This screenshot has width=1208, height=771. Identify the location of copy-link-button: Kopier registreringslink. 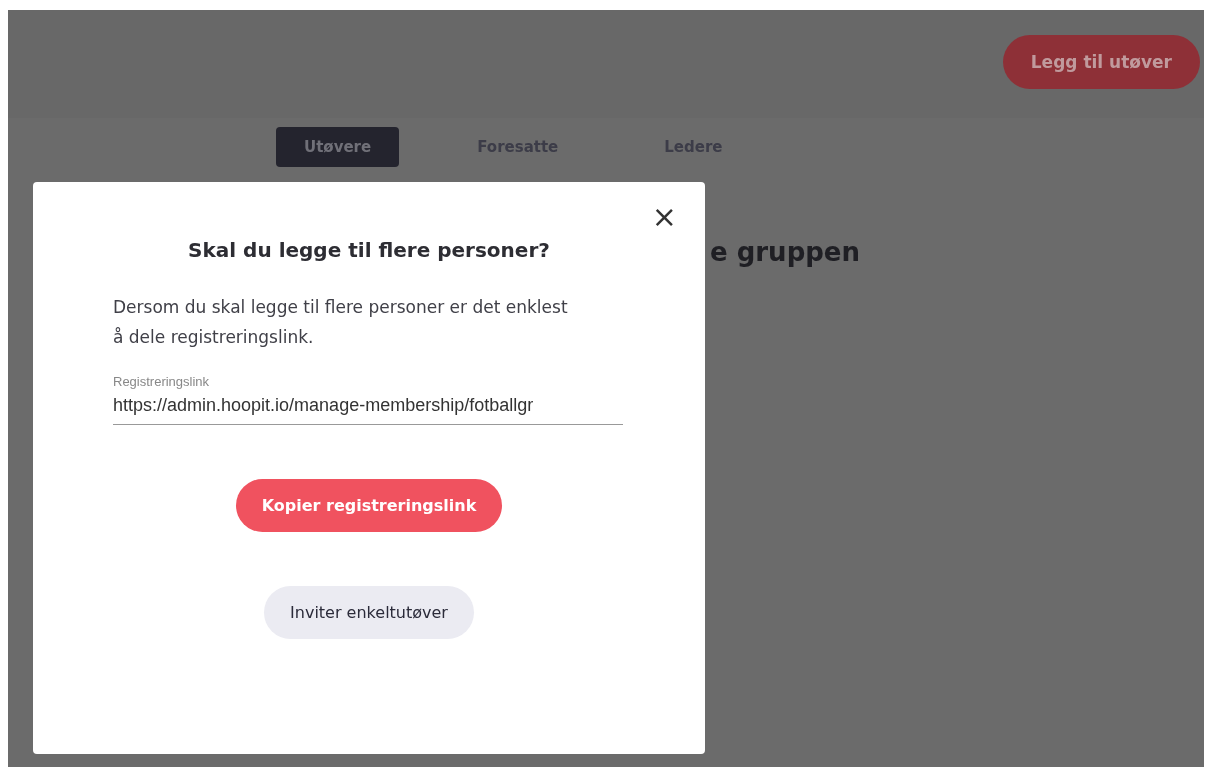
(369, 505).